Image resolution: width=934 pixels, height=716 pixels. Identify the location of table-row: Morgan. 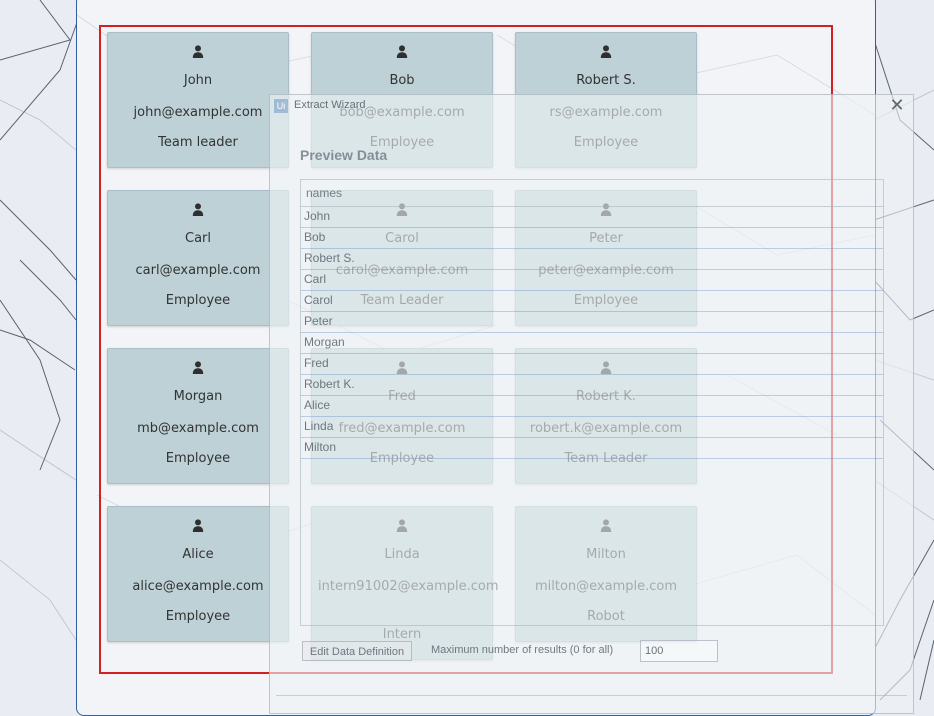
(592, 343).